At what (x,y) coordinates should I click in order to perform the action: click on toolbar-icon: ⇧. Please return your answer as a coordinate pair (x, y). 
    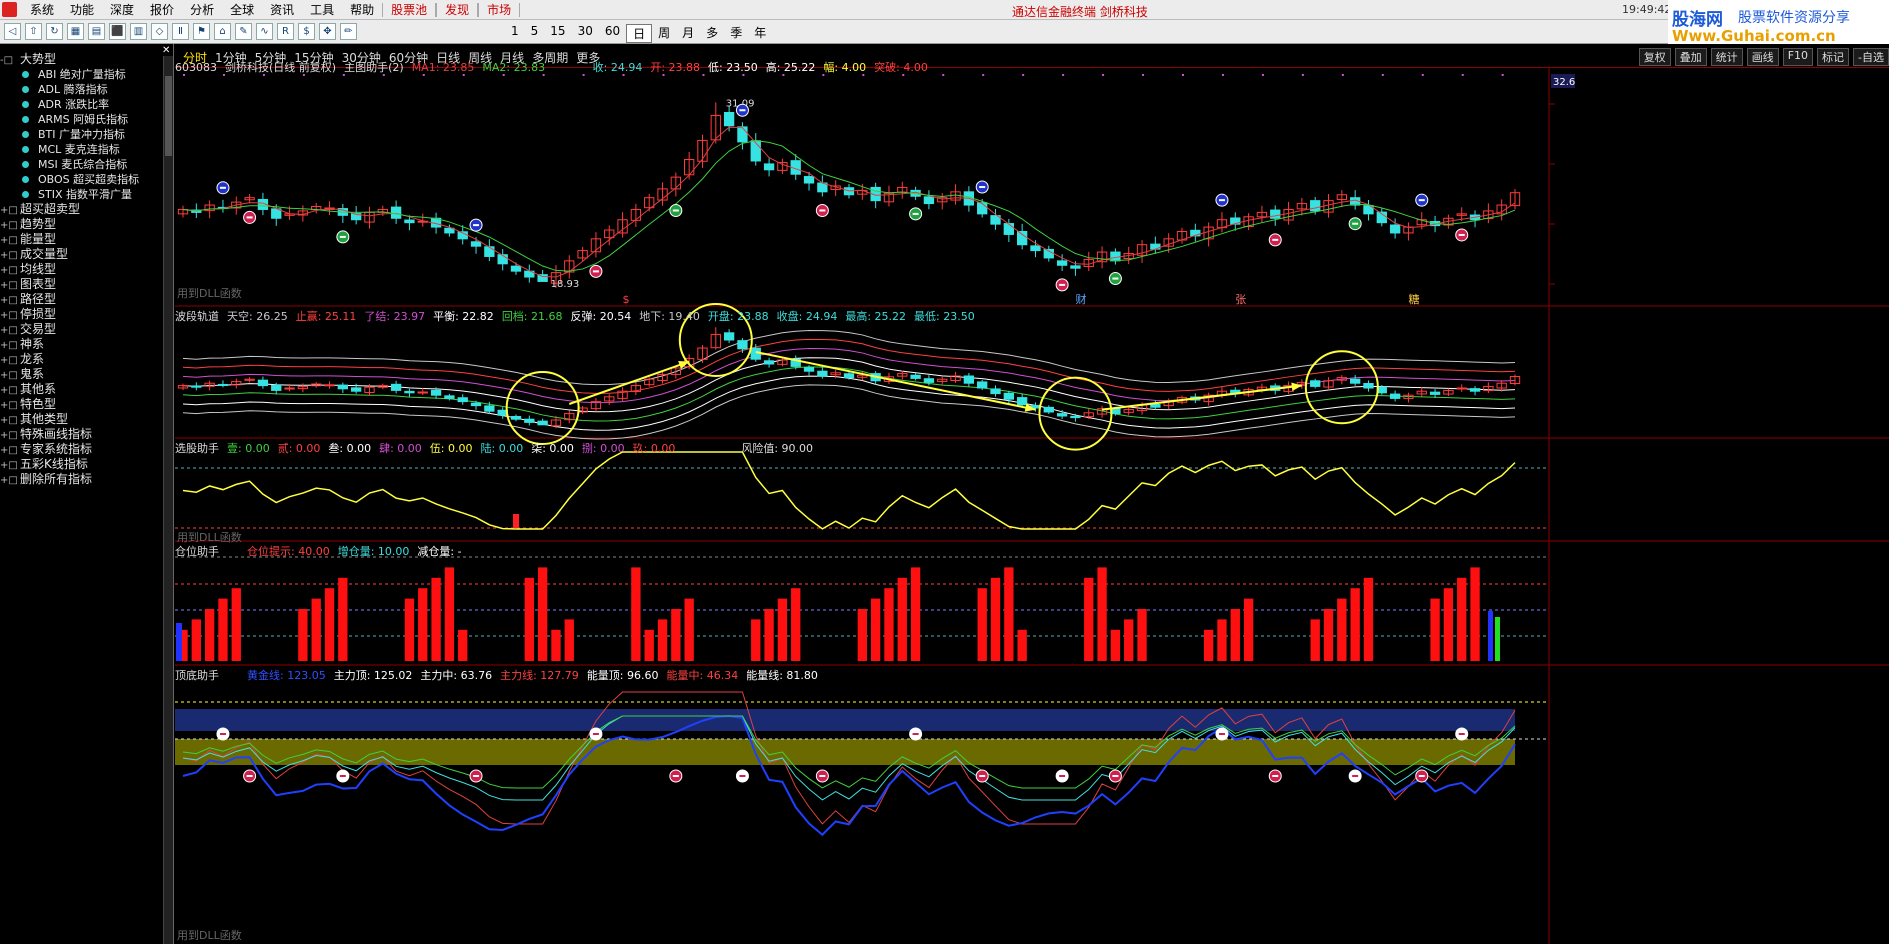
    Looking at the image, I should click on (33, 31).